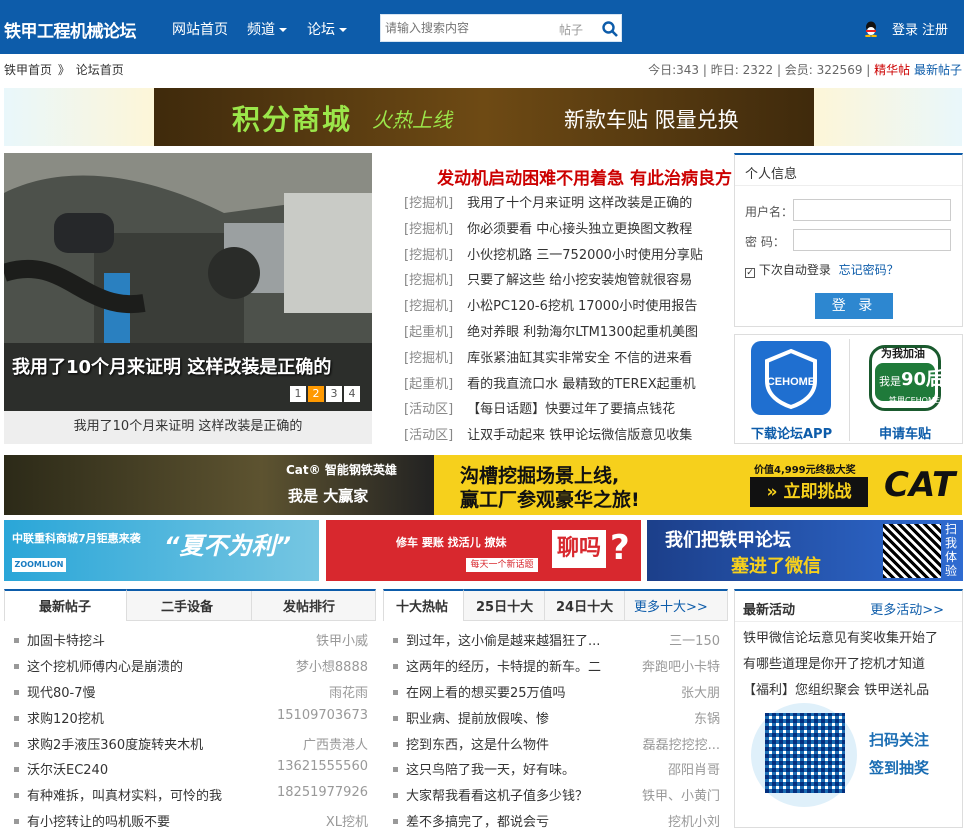  What do you see at coordinates (187, 605) in the screenshot?
I see `tab-used: 二手设备` at bounding box center [187, 605].